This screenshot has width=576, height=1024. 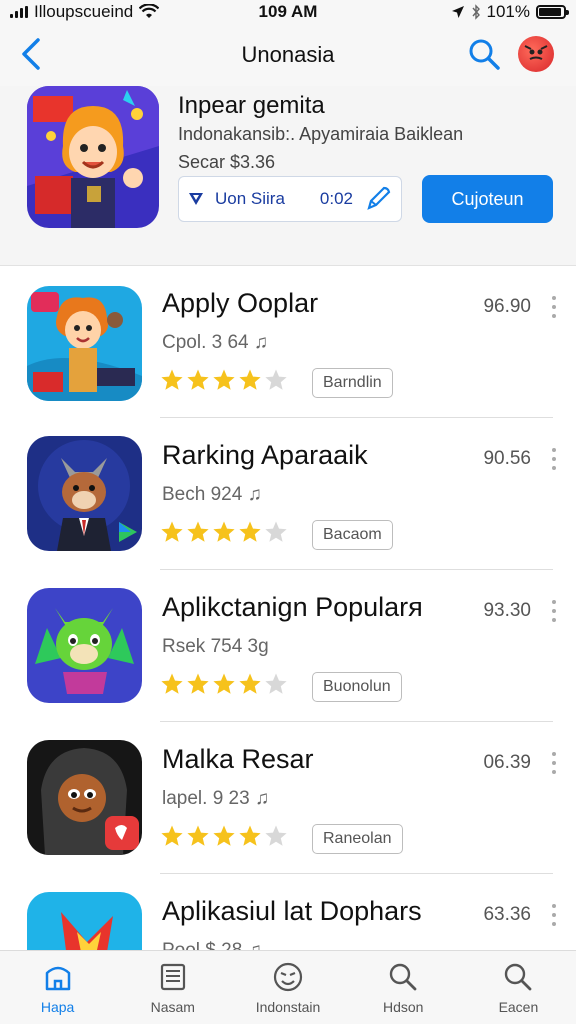 I want to click on tab-label: Nasam, so click(x=172, y=1007).